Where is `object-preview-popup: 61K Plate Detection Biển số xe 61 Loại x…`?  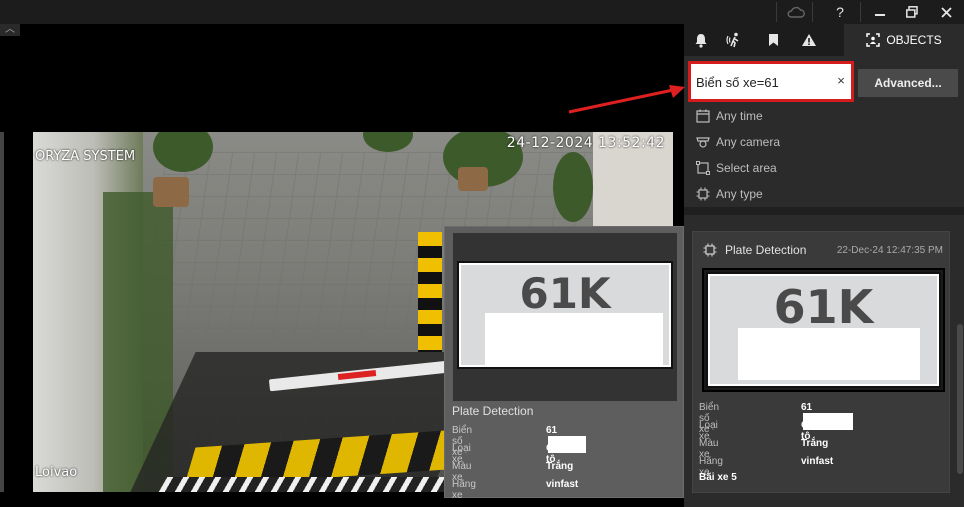 object-preview-popup: 61K Plate Detection Biển số xe 61 Loại x… is located at coordinates (564, 363).